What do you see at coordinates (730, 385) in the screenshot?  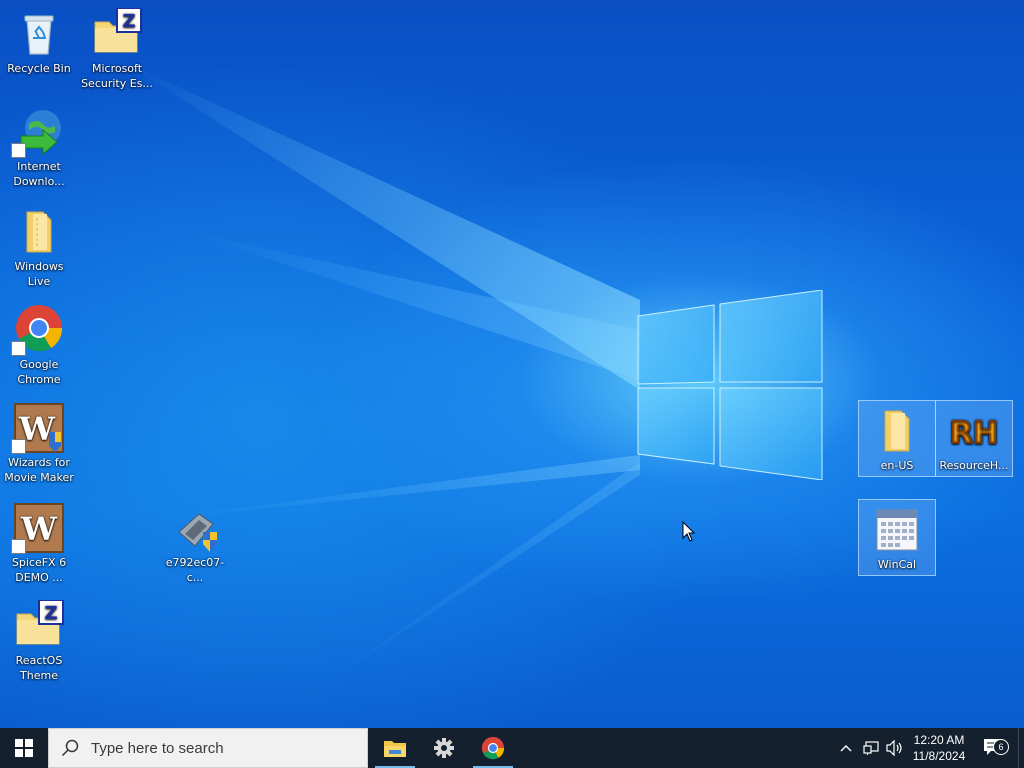 I see `wallpaper-windows-logo` at bounding box center [730, 385].